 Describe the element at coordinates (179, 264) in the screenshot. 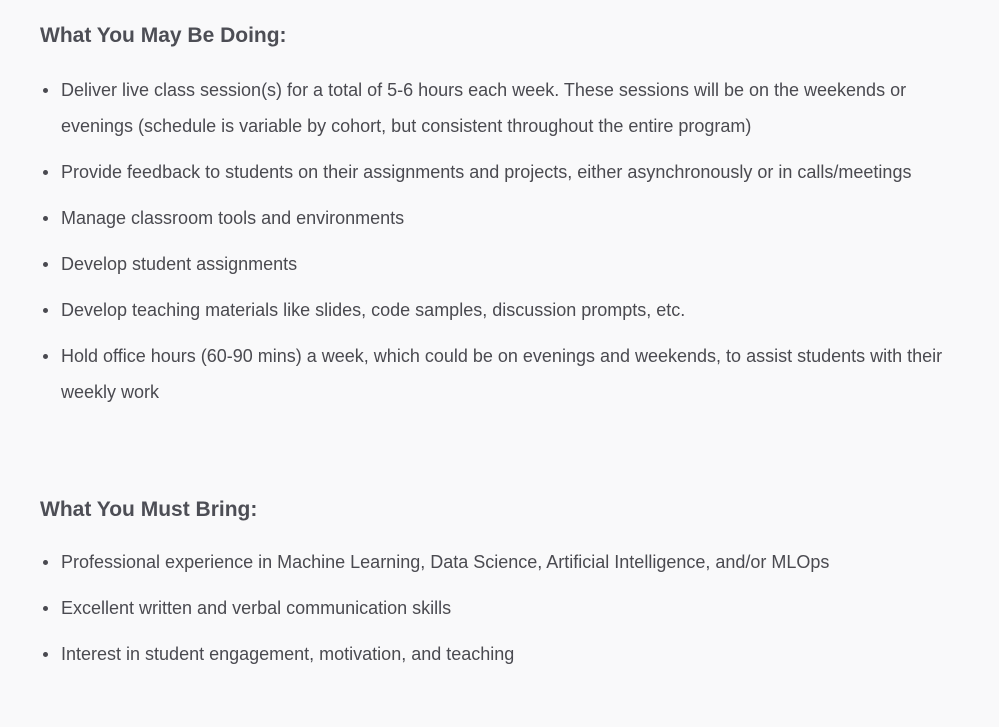

I see `list-item-text: Develop student assignments` at that location.